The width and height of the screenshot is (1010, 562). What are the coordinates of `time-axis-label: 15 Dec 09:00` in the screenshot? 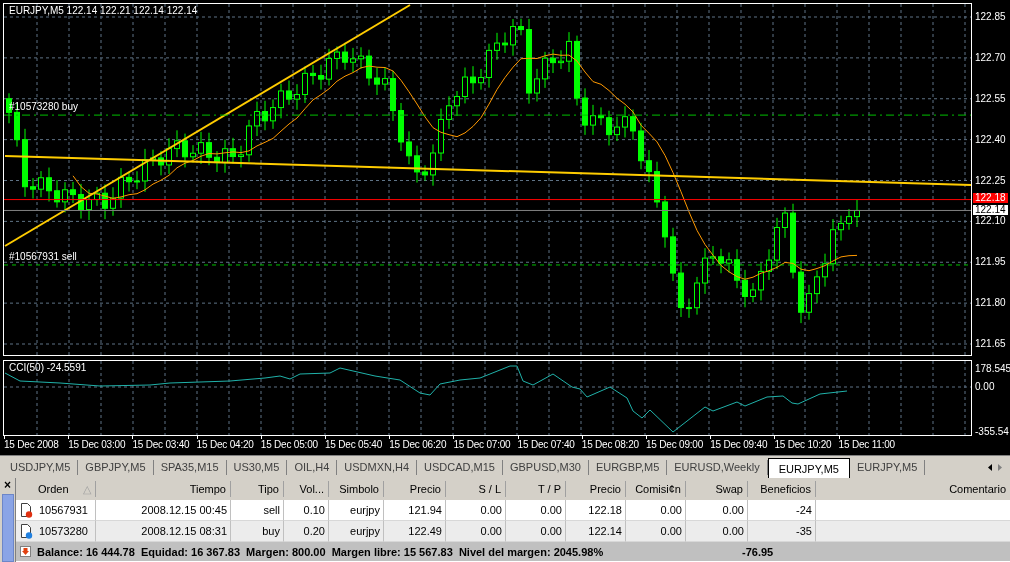 It's located at (675, 445).